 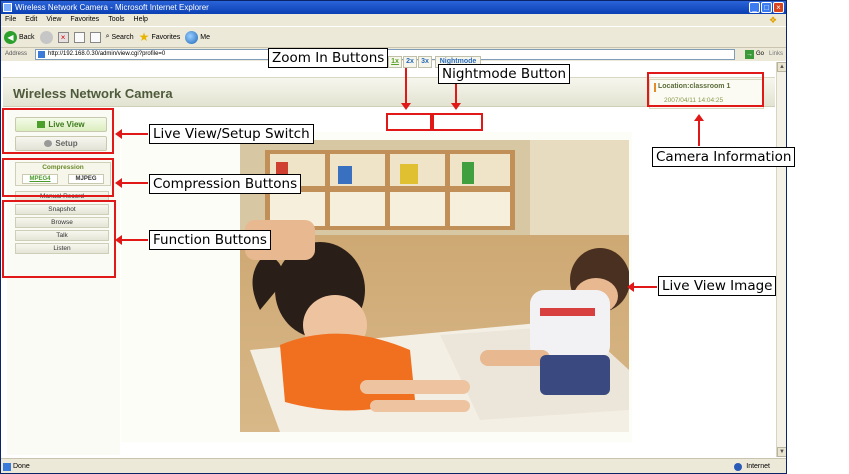 What do you see at coordinates (395, 62) in the screenshot?
I see `zoom-1x-button: 1x` at bounding box center [395, 62].